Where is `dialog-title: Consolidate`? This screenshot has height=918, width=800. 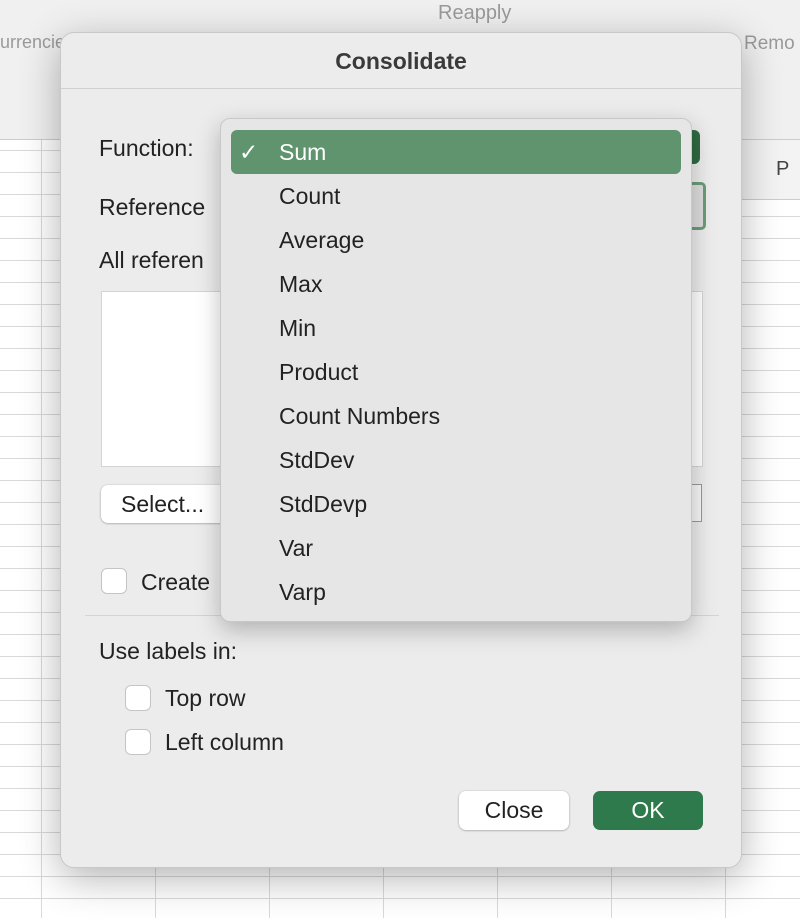
dialog-title: Consolidate is located at coordinates (401, 61).